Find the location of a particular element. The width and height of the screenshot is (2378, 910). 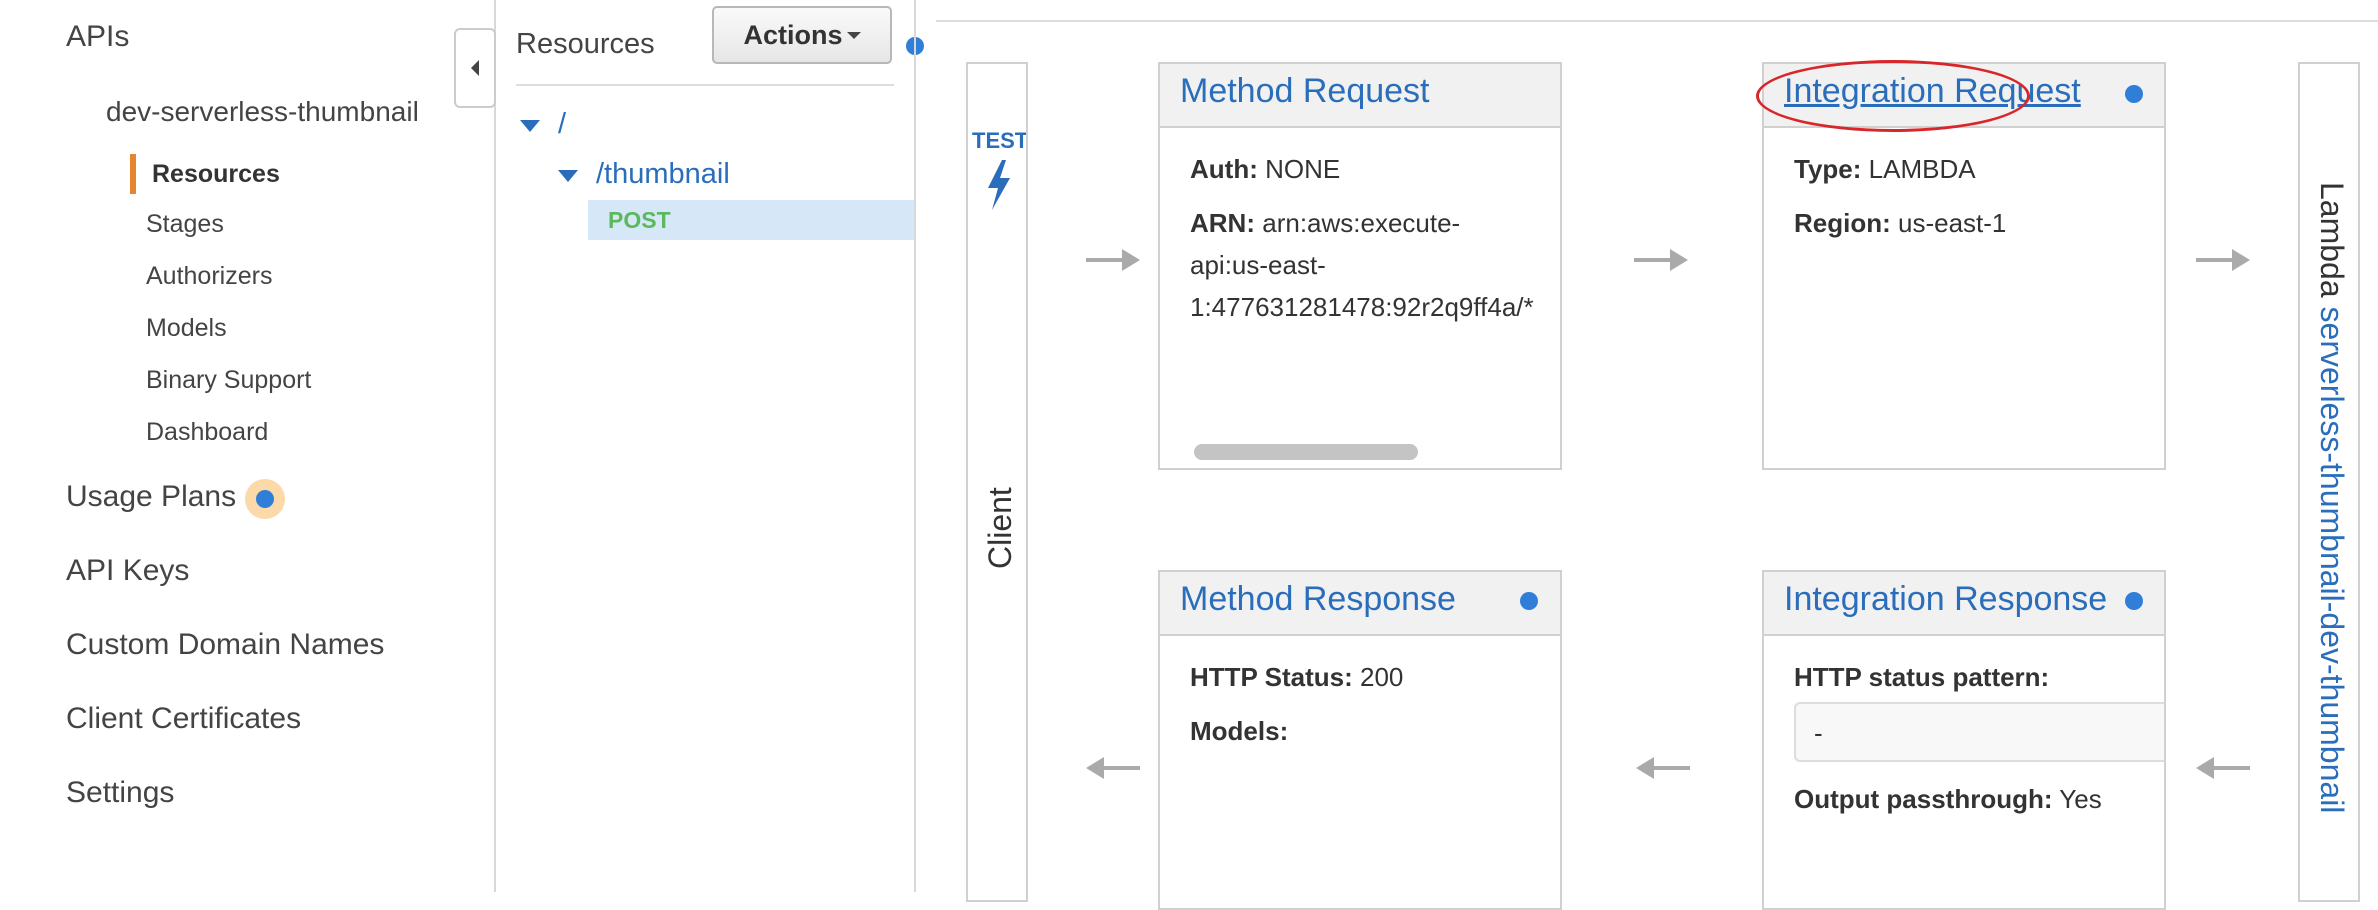

status-pattern-key: HTTP status pattern: is located at coordinates (1922, 677).